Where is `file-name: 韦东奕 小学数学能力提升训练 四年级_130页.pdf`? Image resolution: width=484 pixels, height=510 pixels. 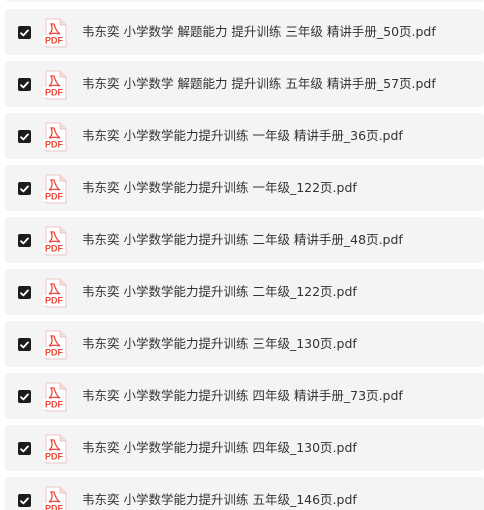 file-name: 韦东奕 小学数学能力提升训练 四年级_130页.pdf is located at coordinates (219, 447).